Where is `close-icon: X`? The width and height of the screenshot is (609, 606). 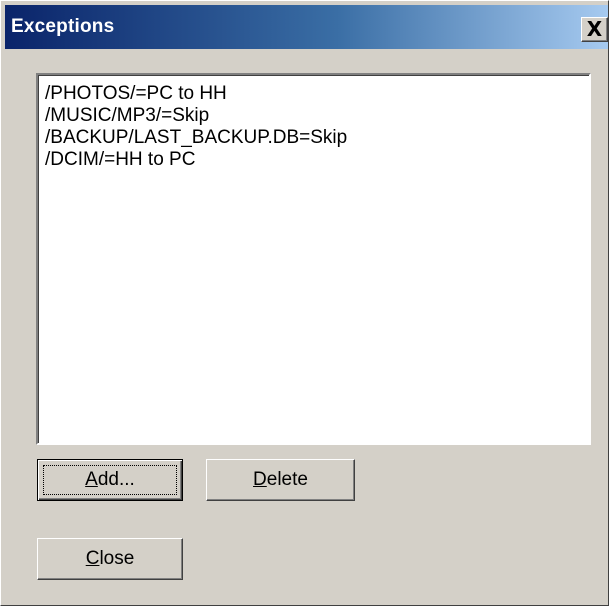
close-icon: X is located at coordinates (594, 29).